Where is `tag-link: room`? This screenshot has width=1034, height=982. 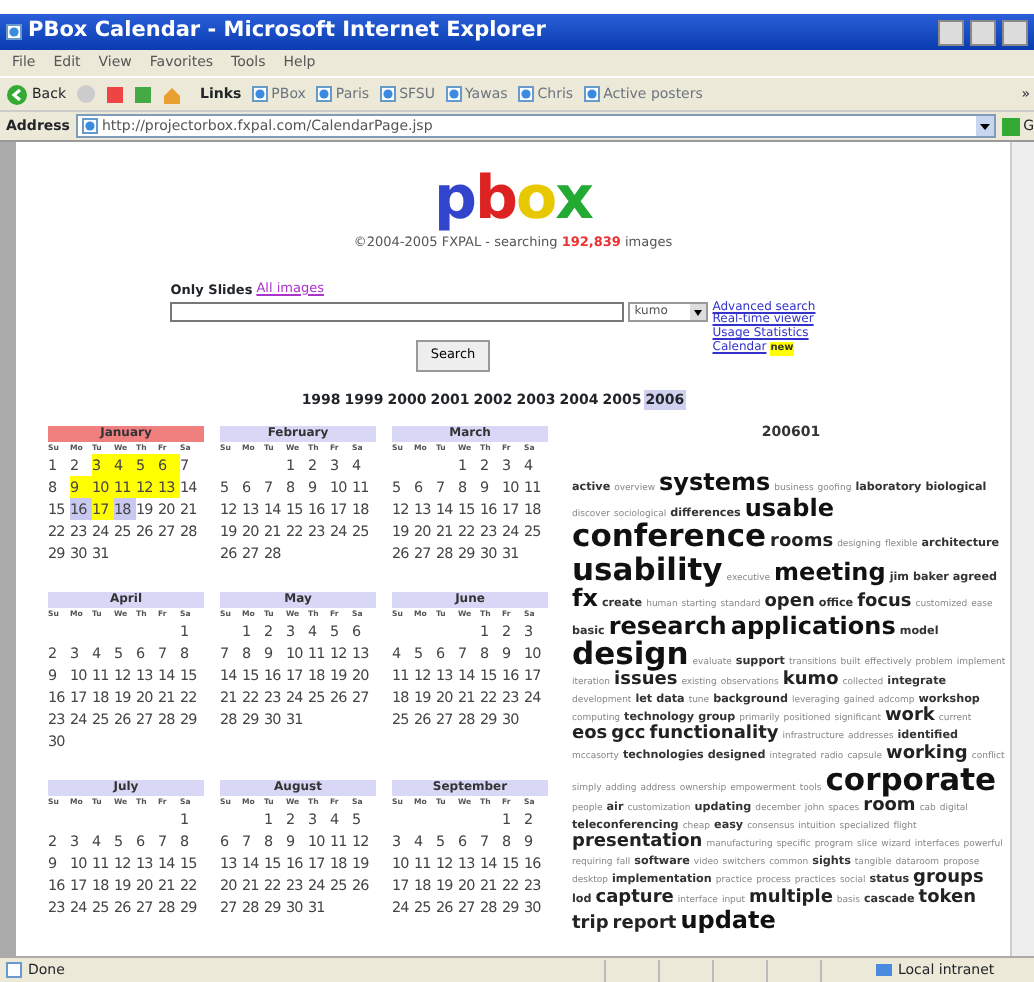
tag-link: room is located at coordinates (889, 807).